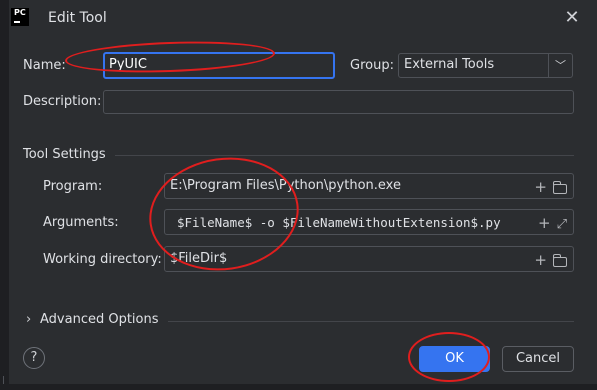 This screenshot has width=597, height=390. What do you see at coordinates (4, 195) in the screenshot?
I see `window-frame-left` at bounding box center [4, 195].